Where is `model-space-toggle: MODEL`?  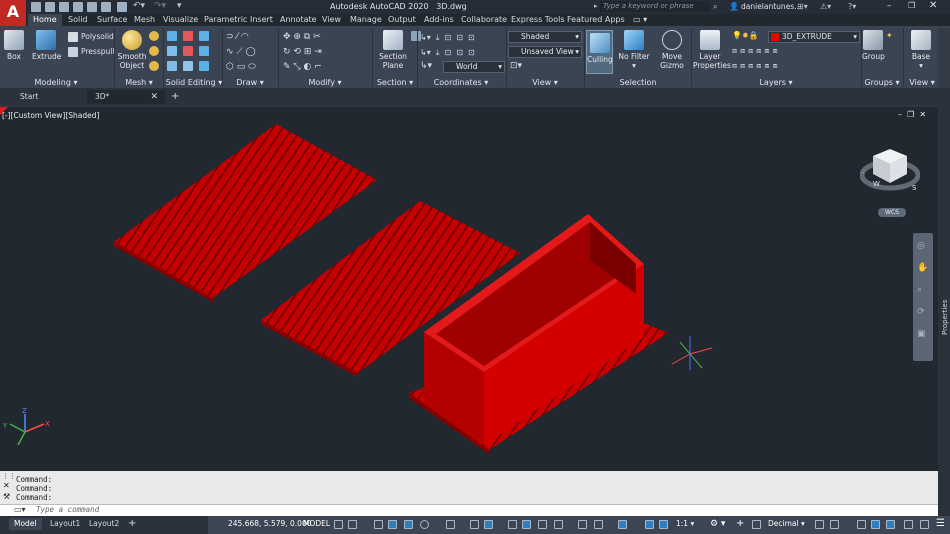 model-space-toggle: MODEL is located at coordinates (316, 524).